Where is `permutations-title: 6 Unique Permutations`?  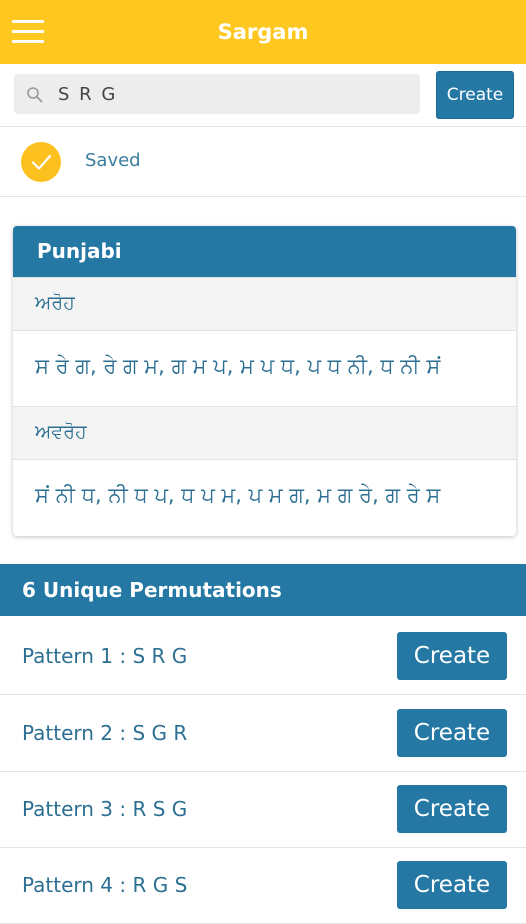 permutations-title: 6 Unique Permutations is located at coordinates (152, 590).